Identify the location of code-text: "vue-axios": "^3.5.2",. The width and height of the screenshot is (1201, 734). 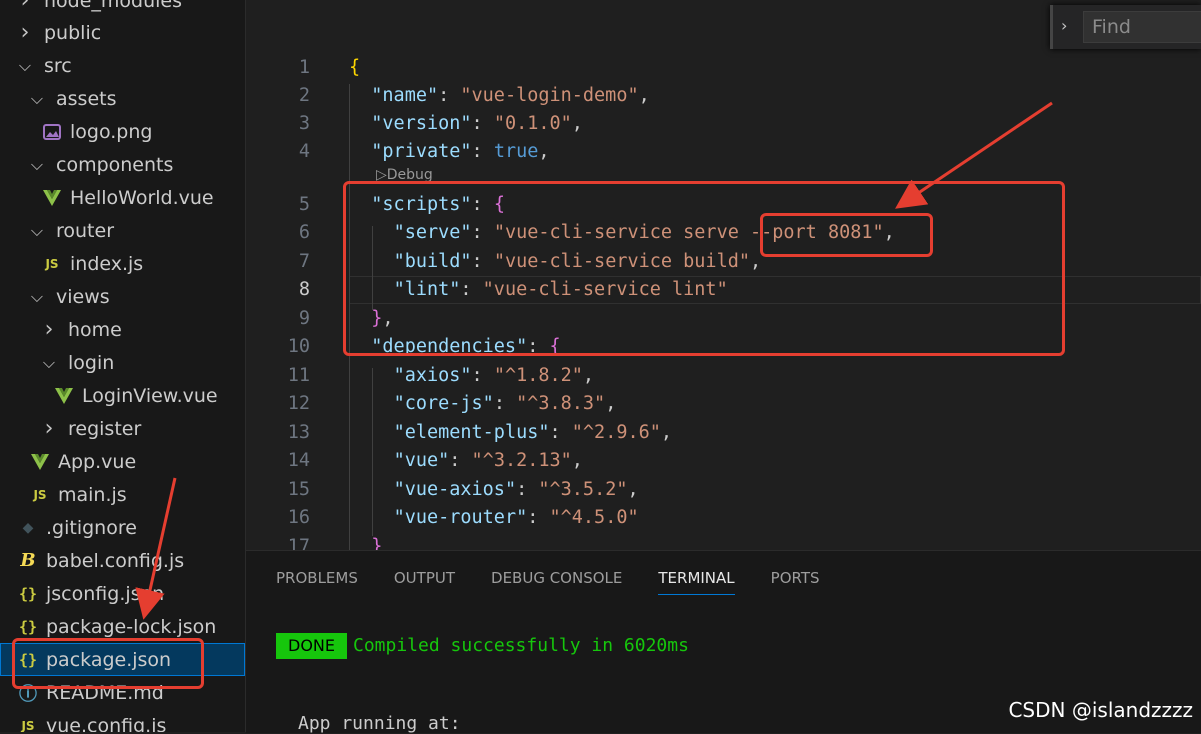
(516, 489).